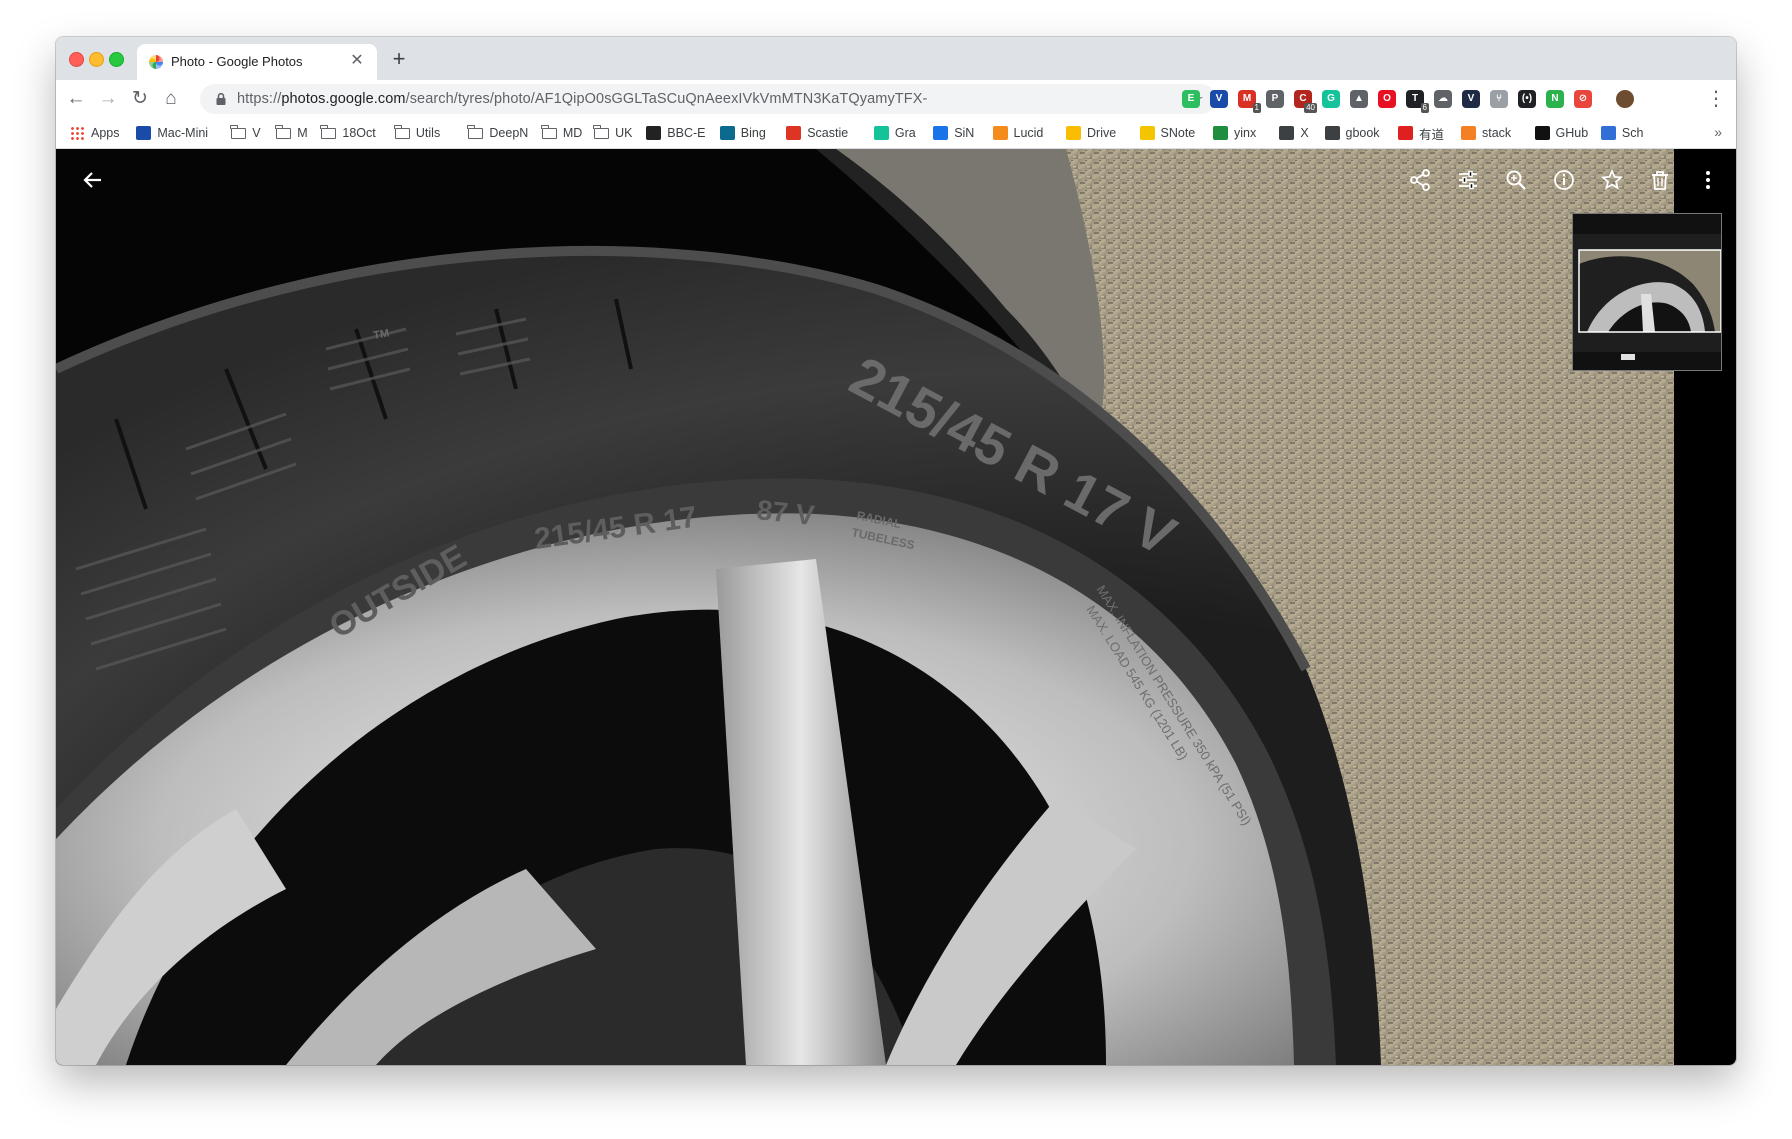 The height and width of the screenshot is (1139, 1792). Describe the element at coordinates (1219, 99) in the screenshot. I see `vimium-icon: V` at that location.